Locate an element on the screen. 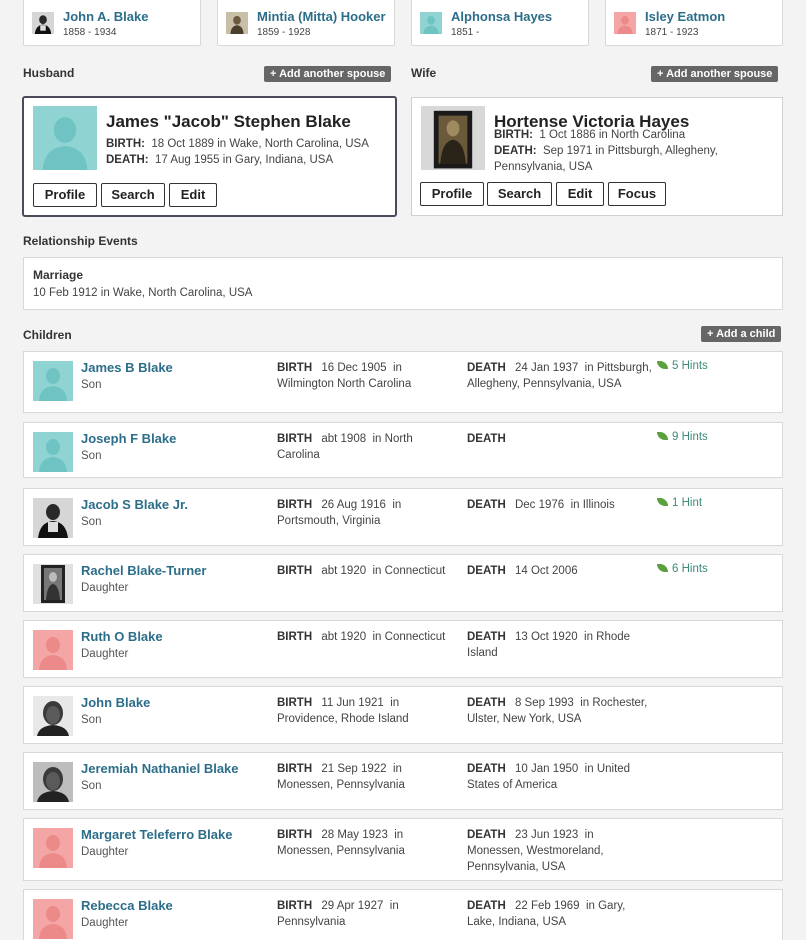  parent-years: 1859 - 1928 is located at coordinates (284, 32).